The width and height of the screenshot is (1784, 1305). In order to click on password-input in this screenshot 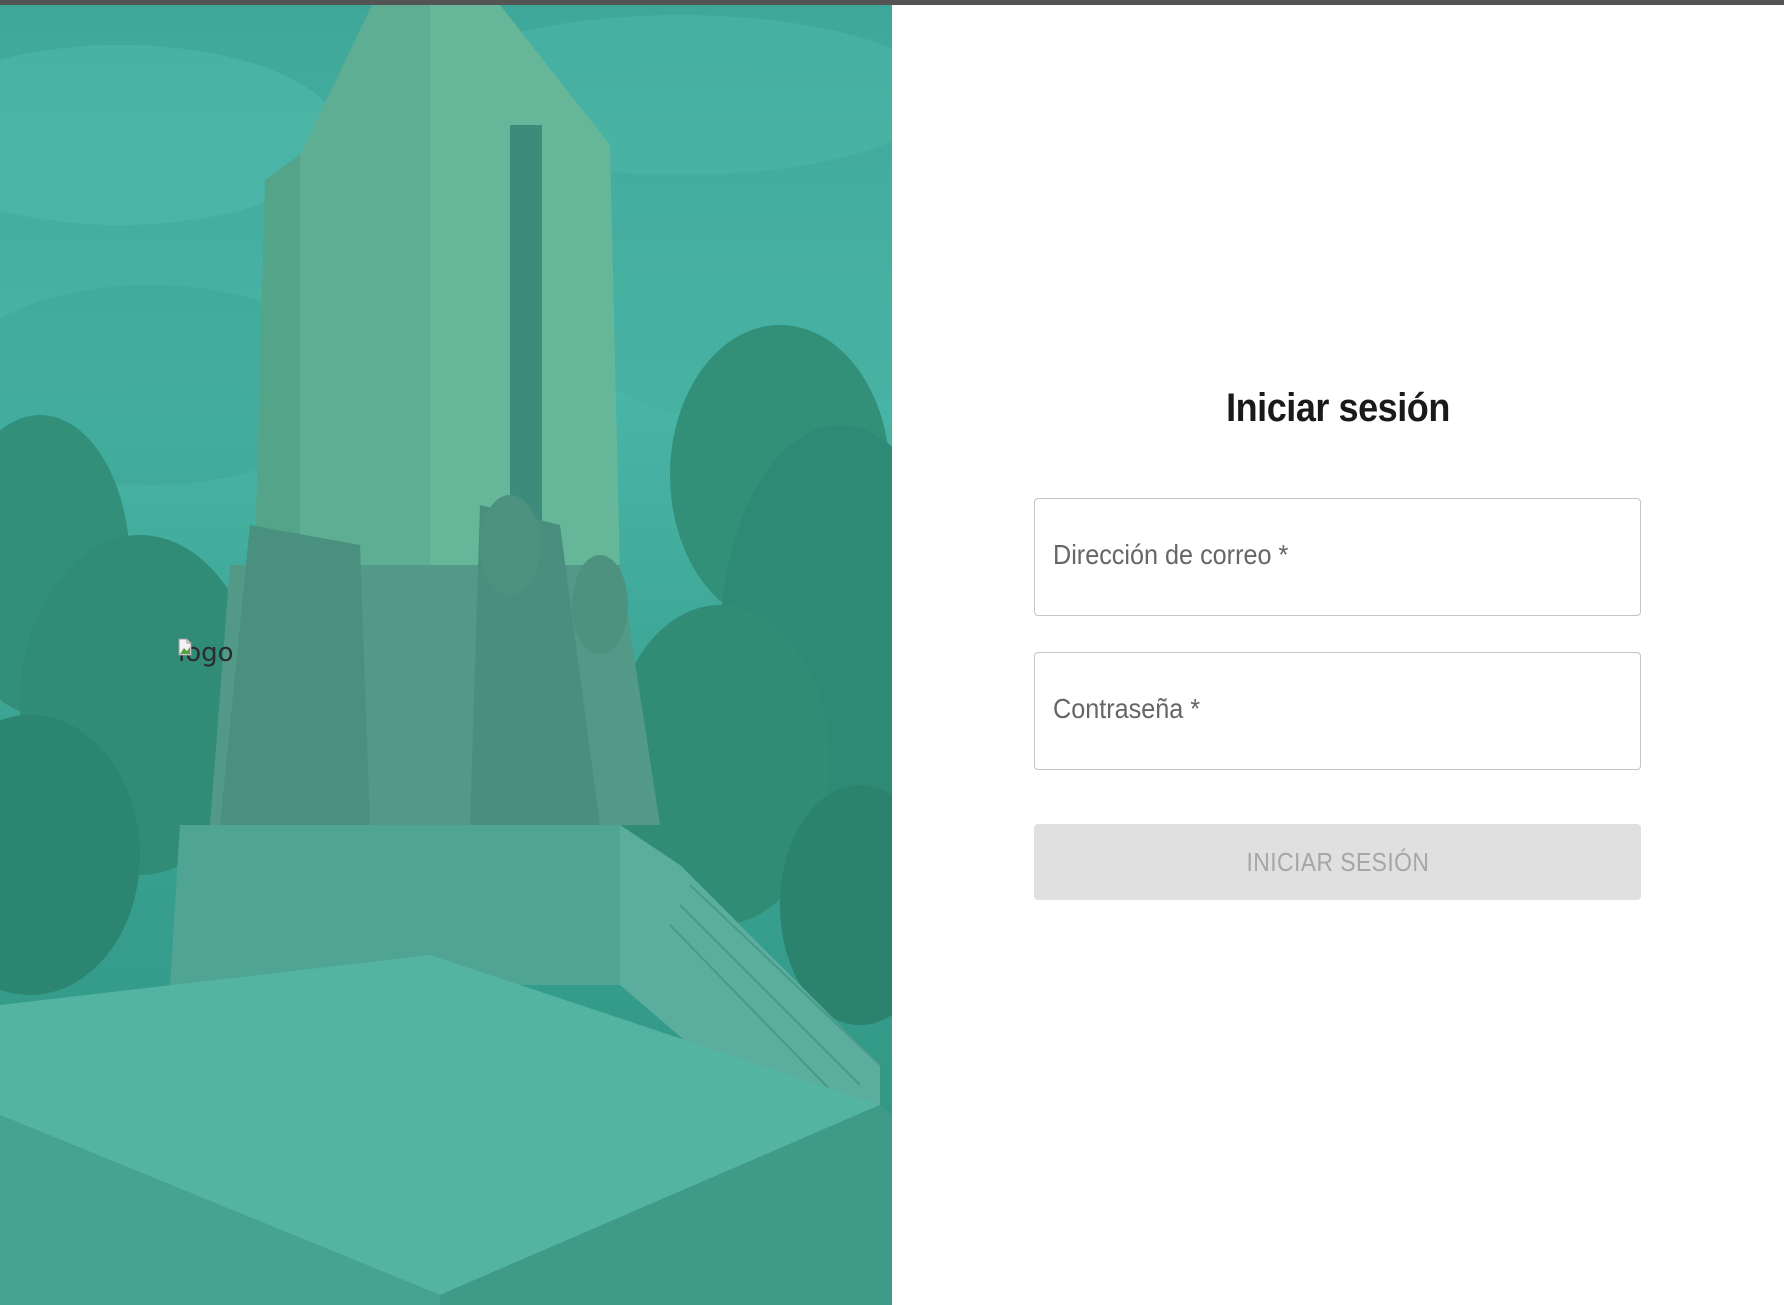, I will do `click(1337, 711)`.